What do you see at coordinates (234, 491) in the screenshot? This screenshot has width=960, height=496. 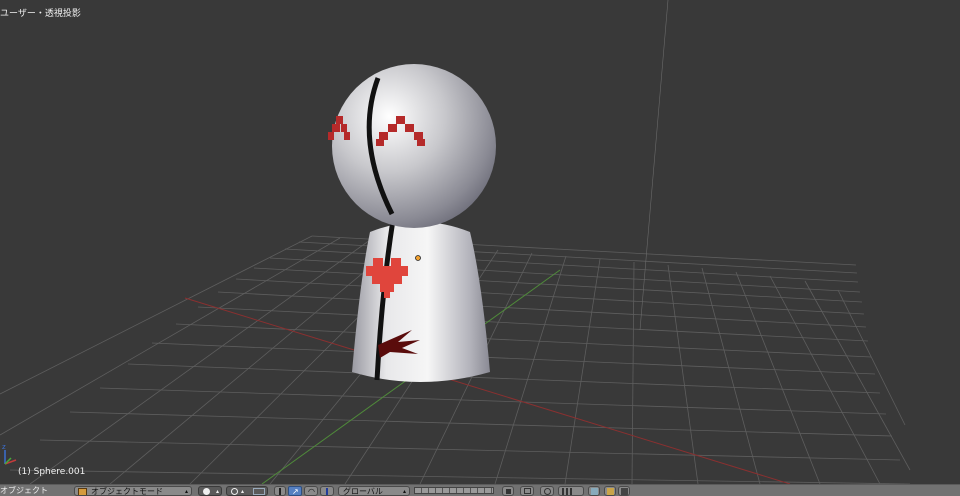 I see `pivot-point-icon` at bounding box center [234, 491].